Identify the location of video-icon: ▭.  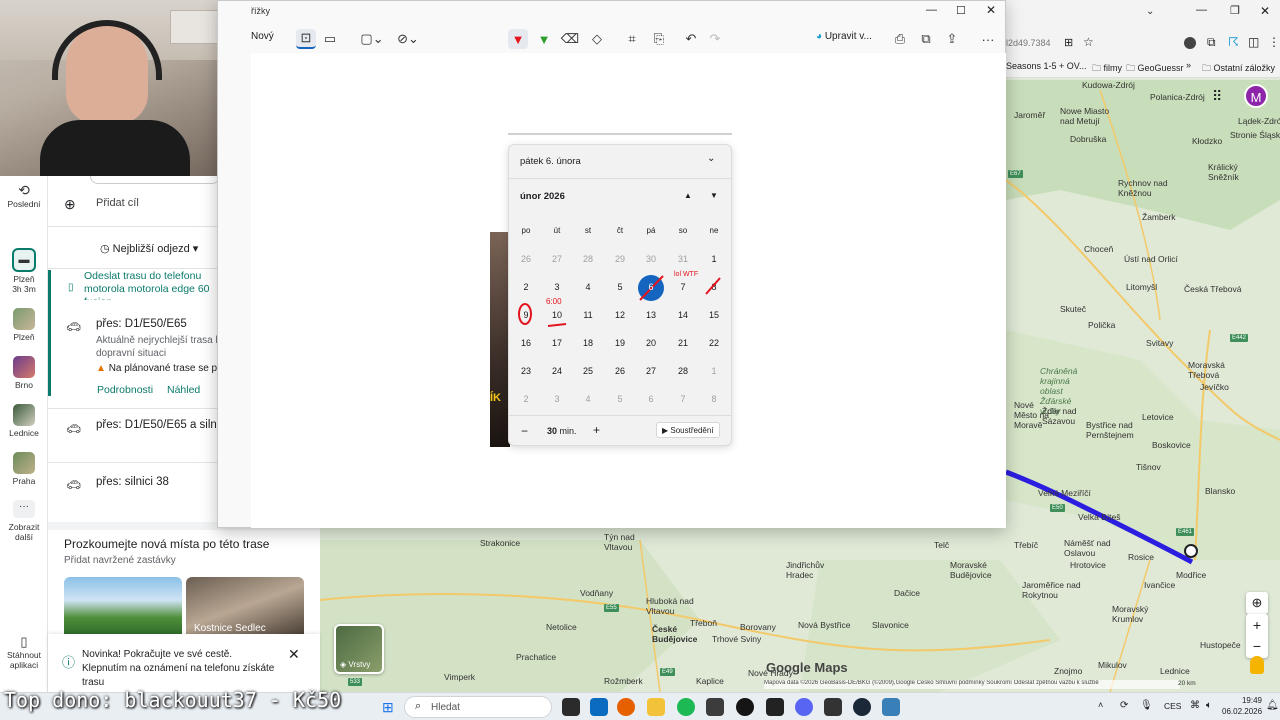
(330, 39).